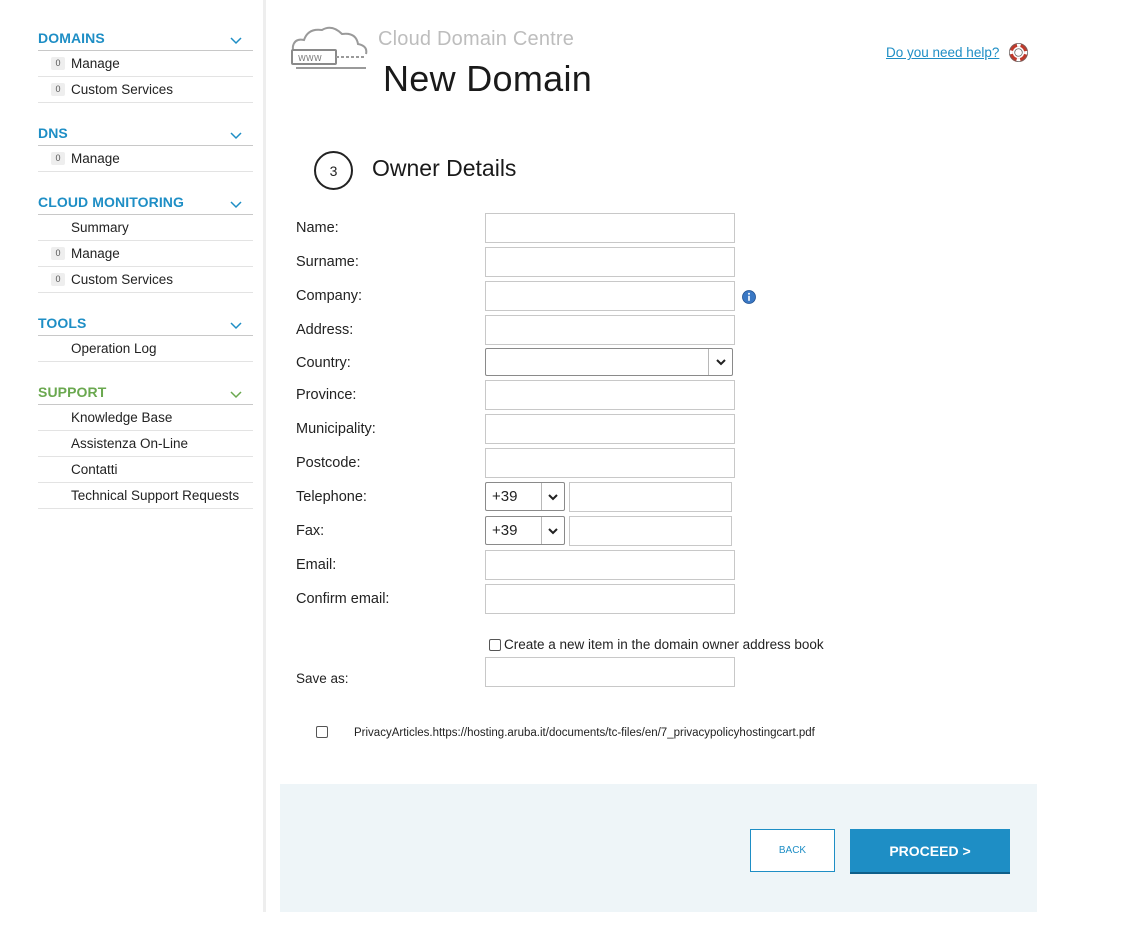 Image resolution: width=1140 pixels, height=929 pixels. Describe the element at coordinates (942, 52) in the screenshot. I see `help-link: Do you need help?` at that location.